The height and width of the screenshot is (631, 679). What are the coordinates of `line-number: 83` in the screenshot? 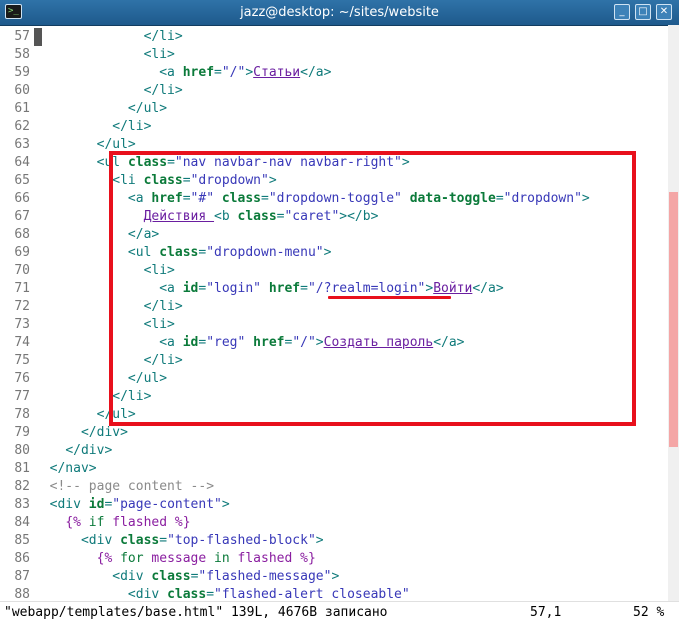 It's located at (22, 504).